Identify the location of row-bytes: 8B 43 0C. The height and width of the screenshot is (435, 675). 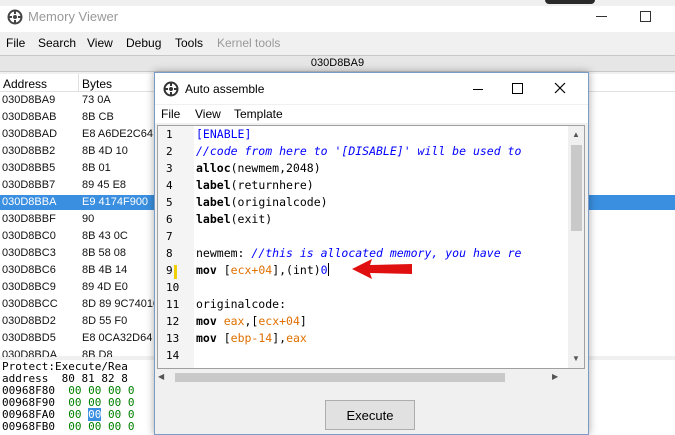
(105, 236).